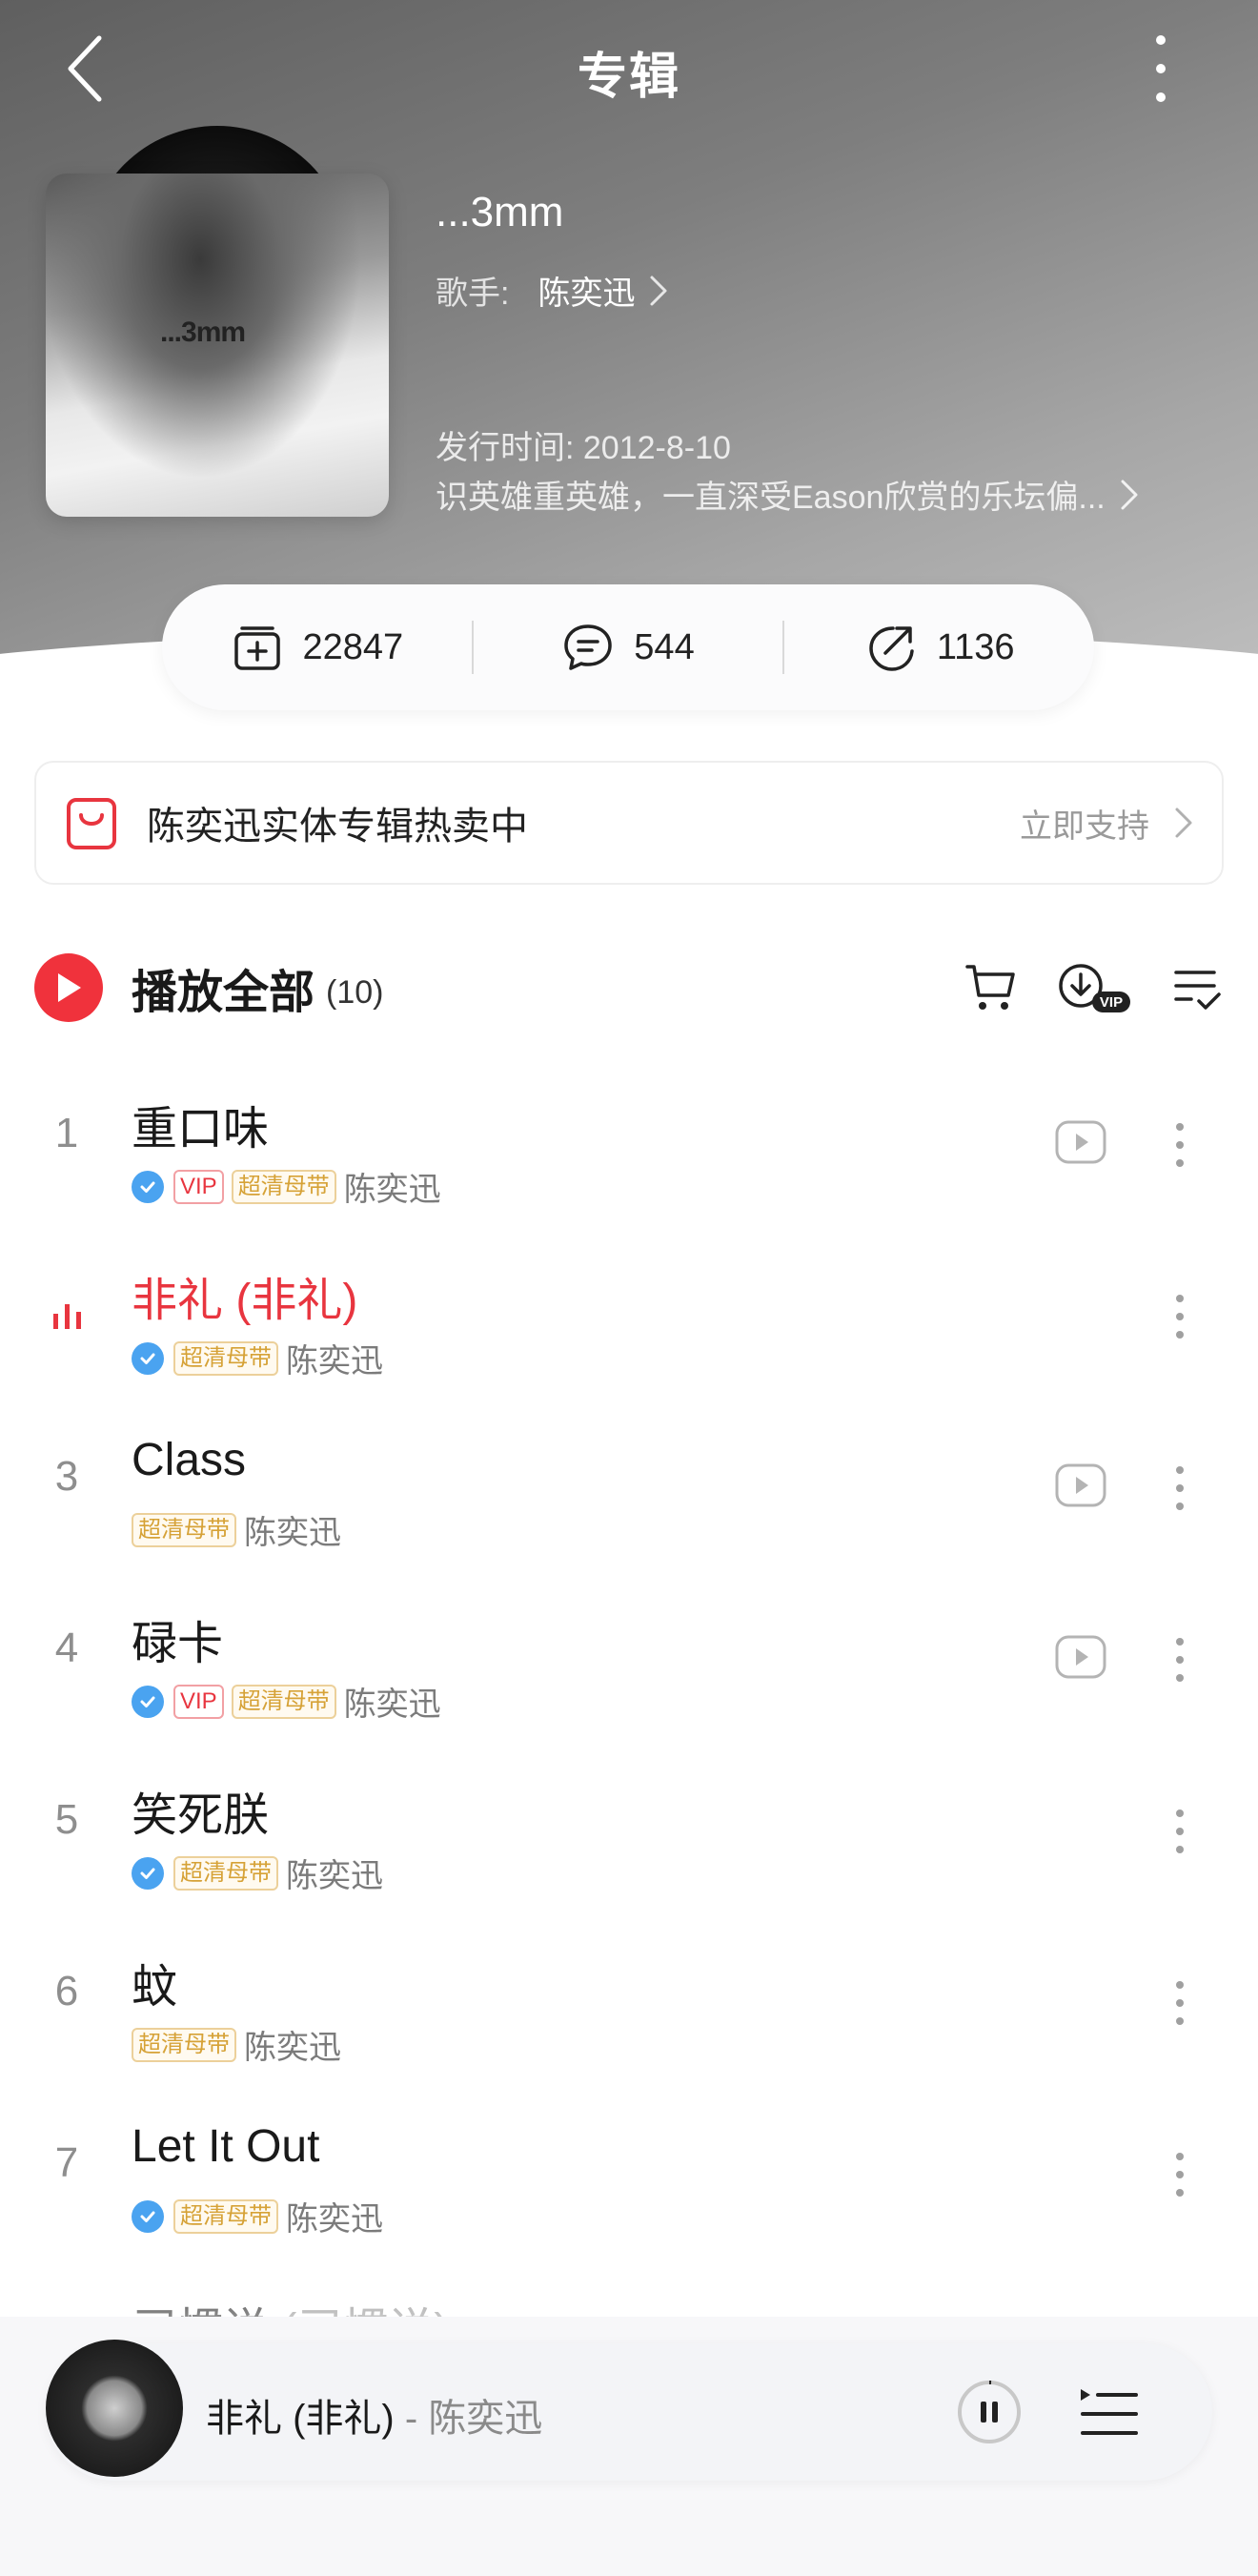 The width and height of the screenshot is (1258, 2576). What do you see at coordinates (178, 1644) in the screenshot?
I see `song-name: 碌卡` at bounding box center [178, 1644].